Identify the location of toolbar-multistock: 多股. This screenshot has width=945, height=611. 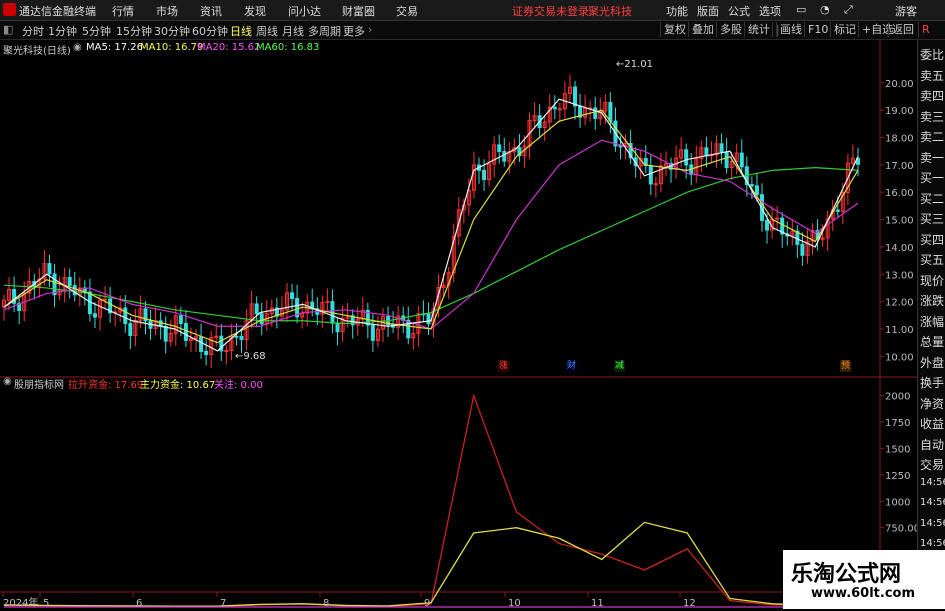
(730, 29).